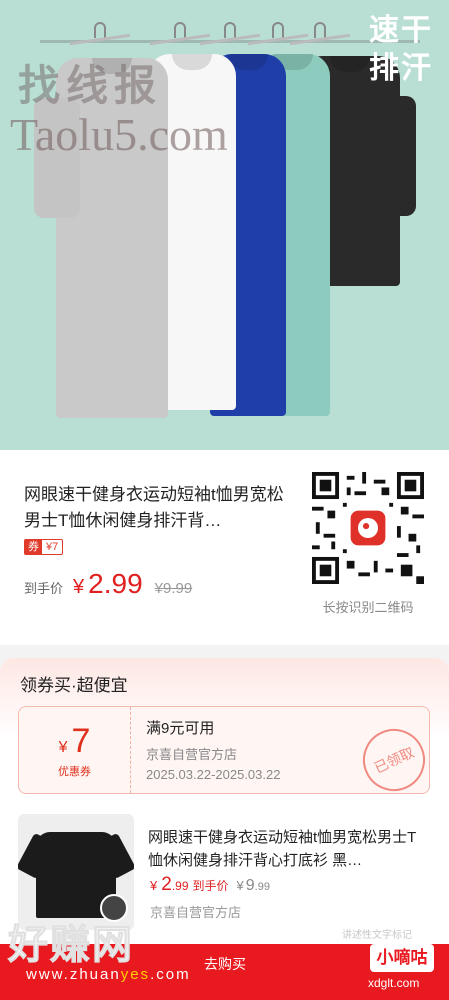 This screenshot has height=1000, width=449. I want to click on price-row: 到手价 ¥ 2.99 ¥9.99, so click(108, 585).